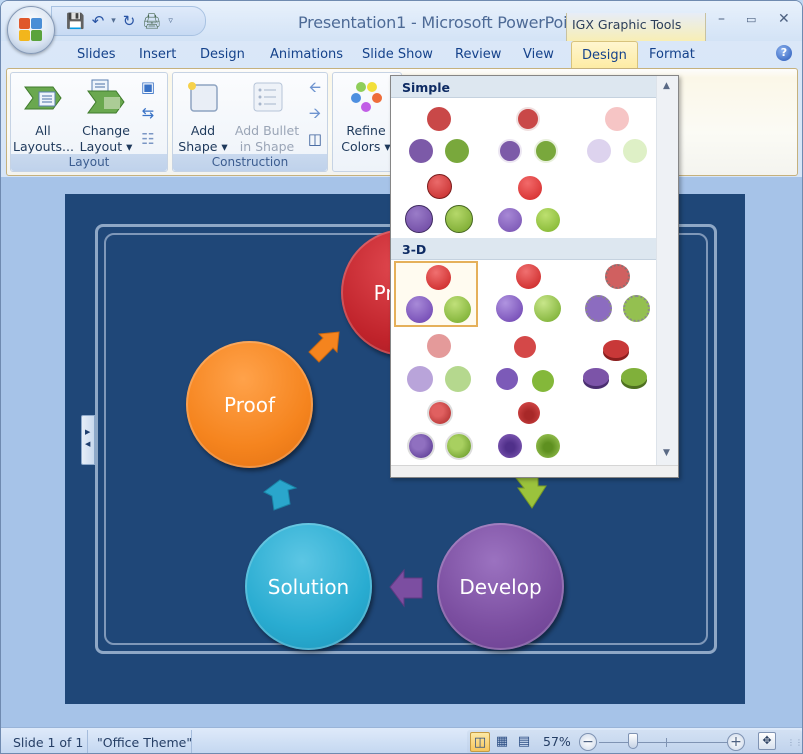 The height and width of the screenshot is (754, 803). I want to click on add-bullet-button: Add Bullet in Shape, so click(267, 117).